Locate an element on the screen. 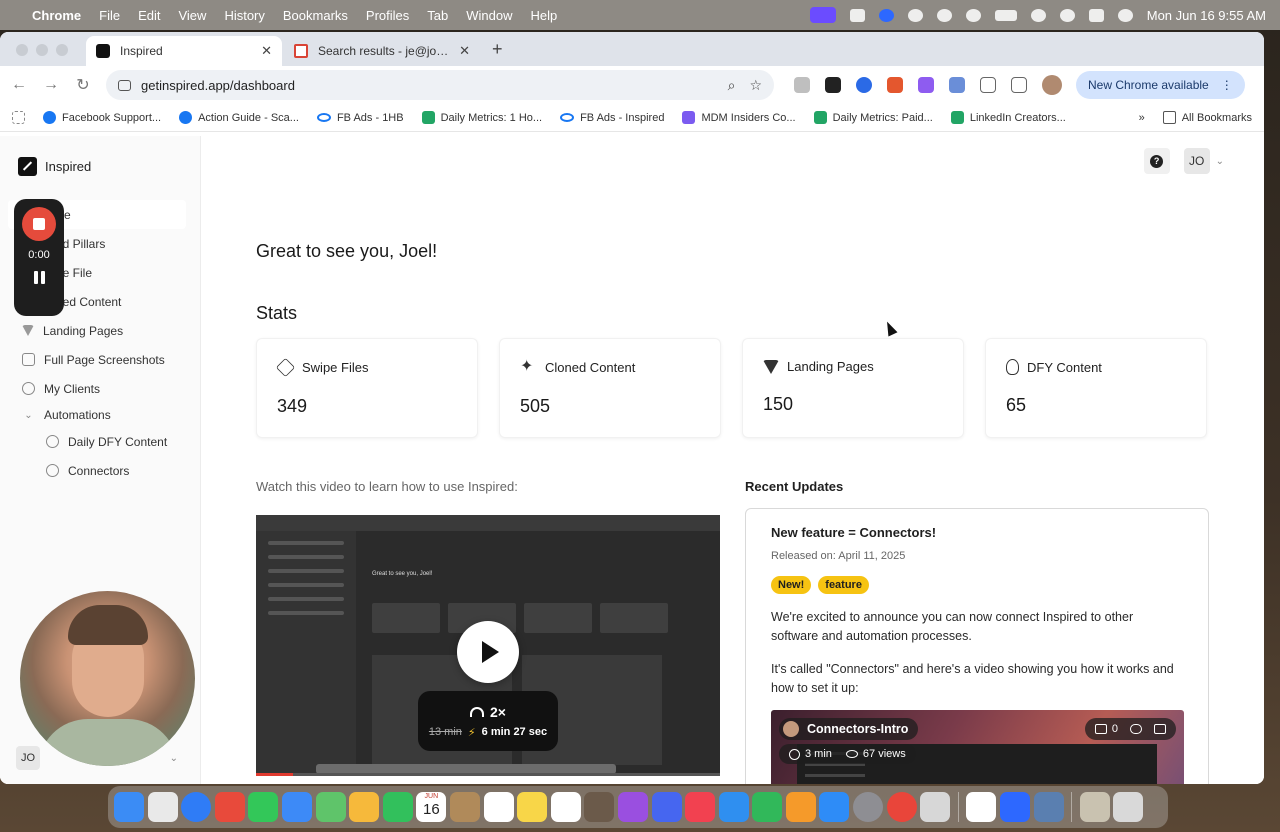  new-tab-icon: + is located at coordinates (497, 49).